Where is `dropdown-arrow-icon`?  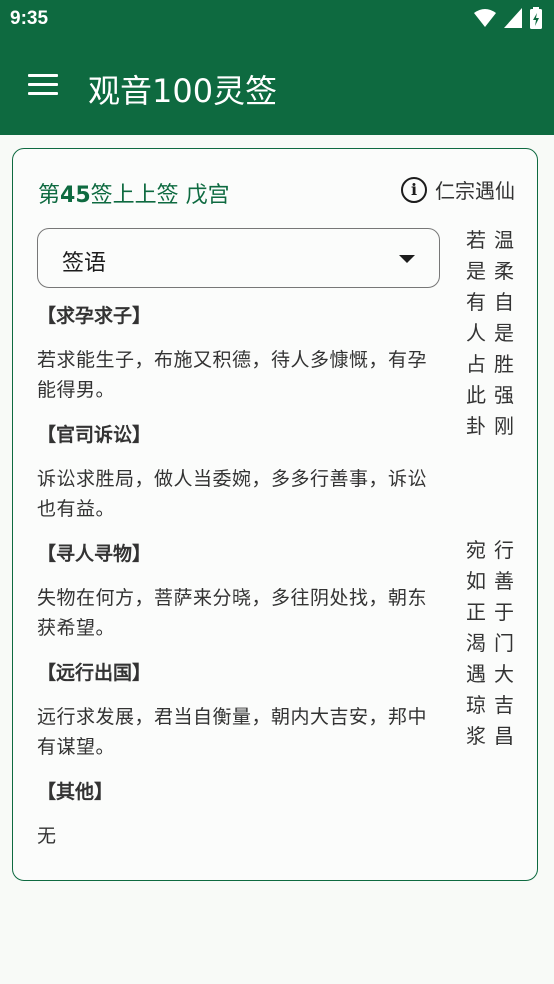 dropdown-arrow-icon is located at coordinates (407, 259).